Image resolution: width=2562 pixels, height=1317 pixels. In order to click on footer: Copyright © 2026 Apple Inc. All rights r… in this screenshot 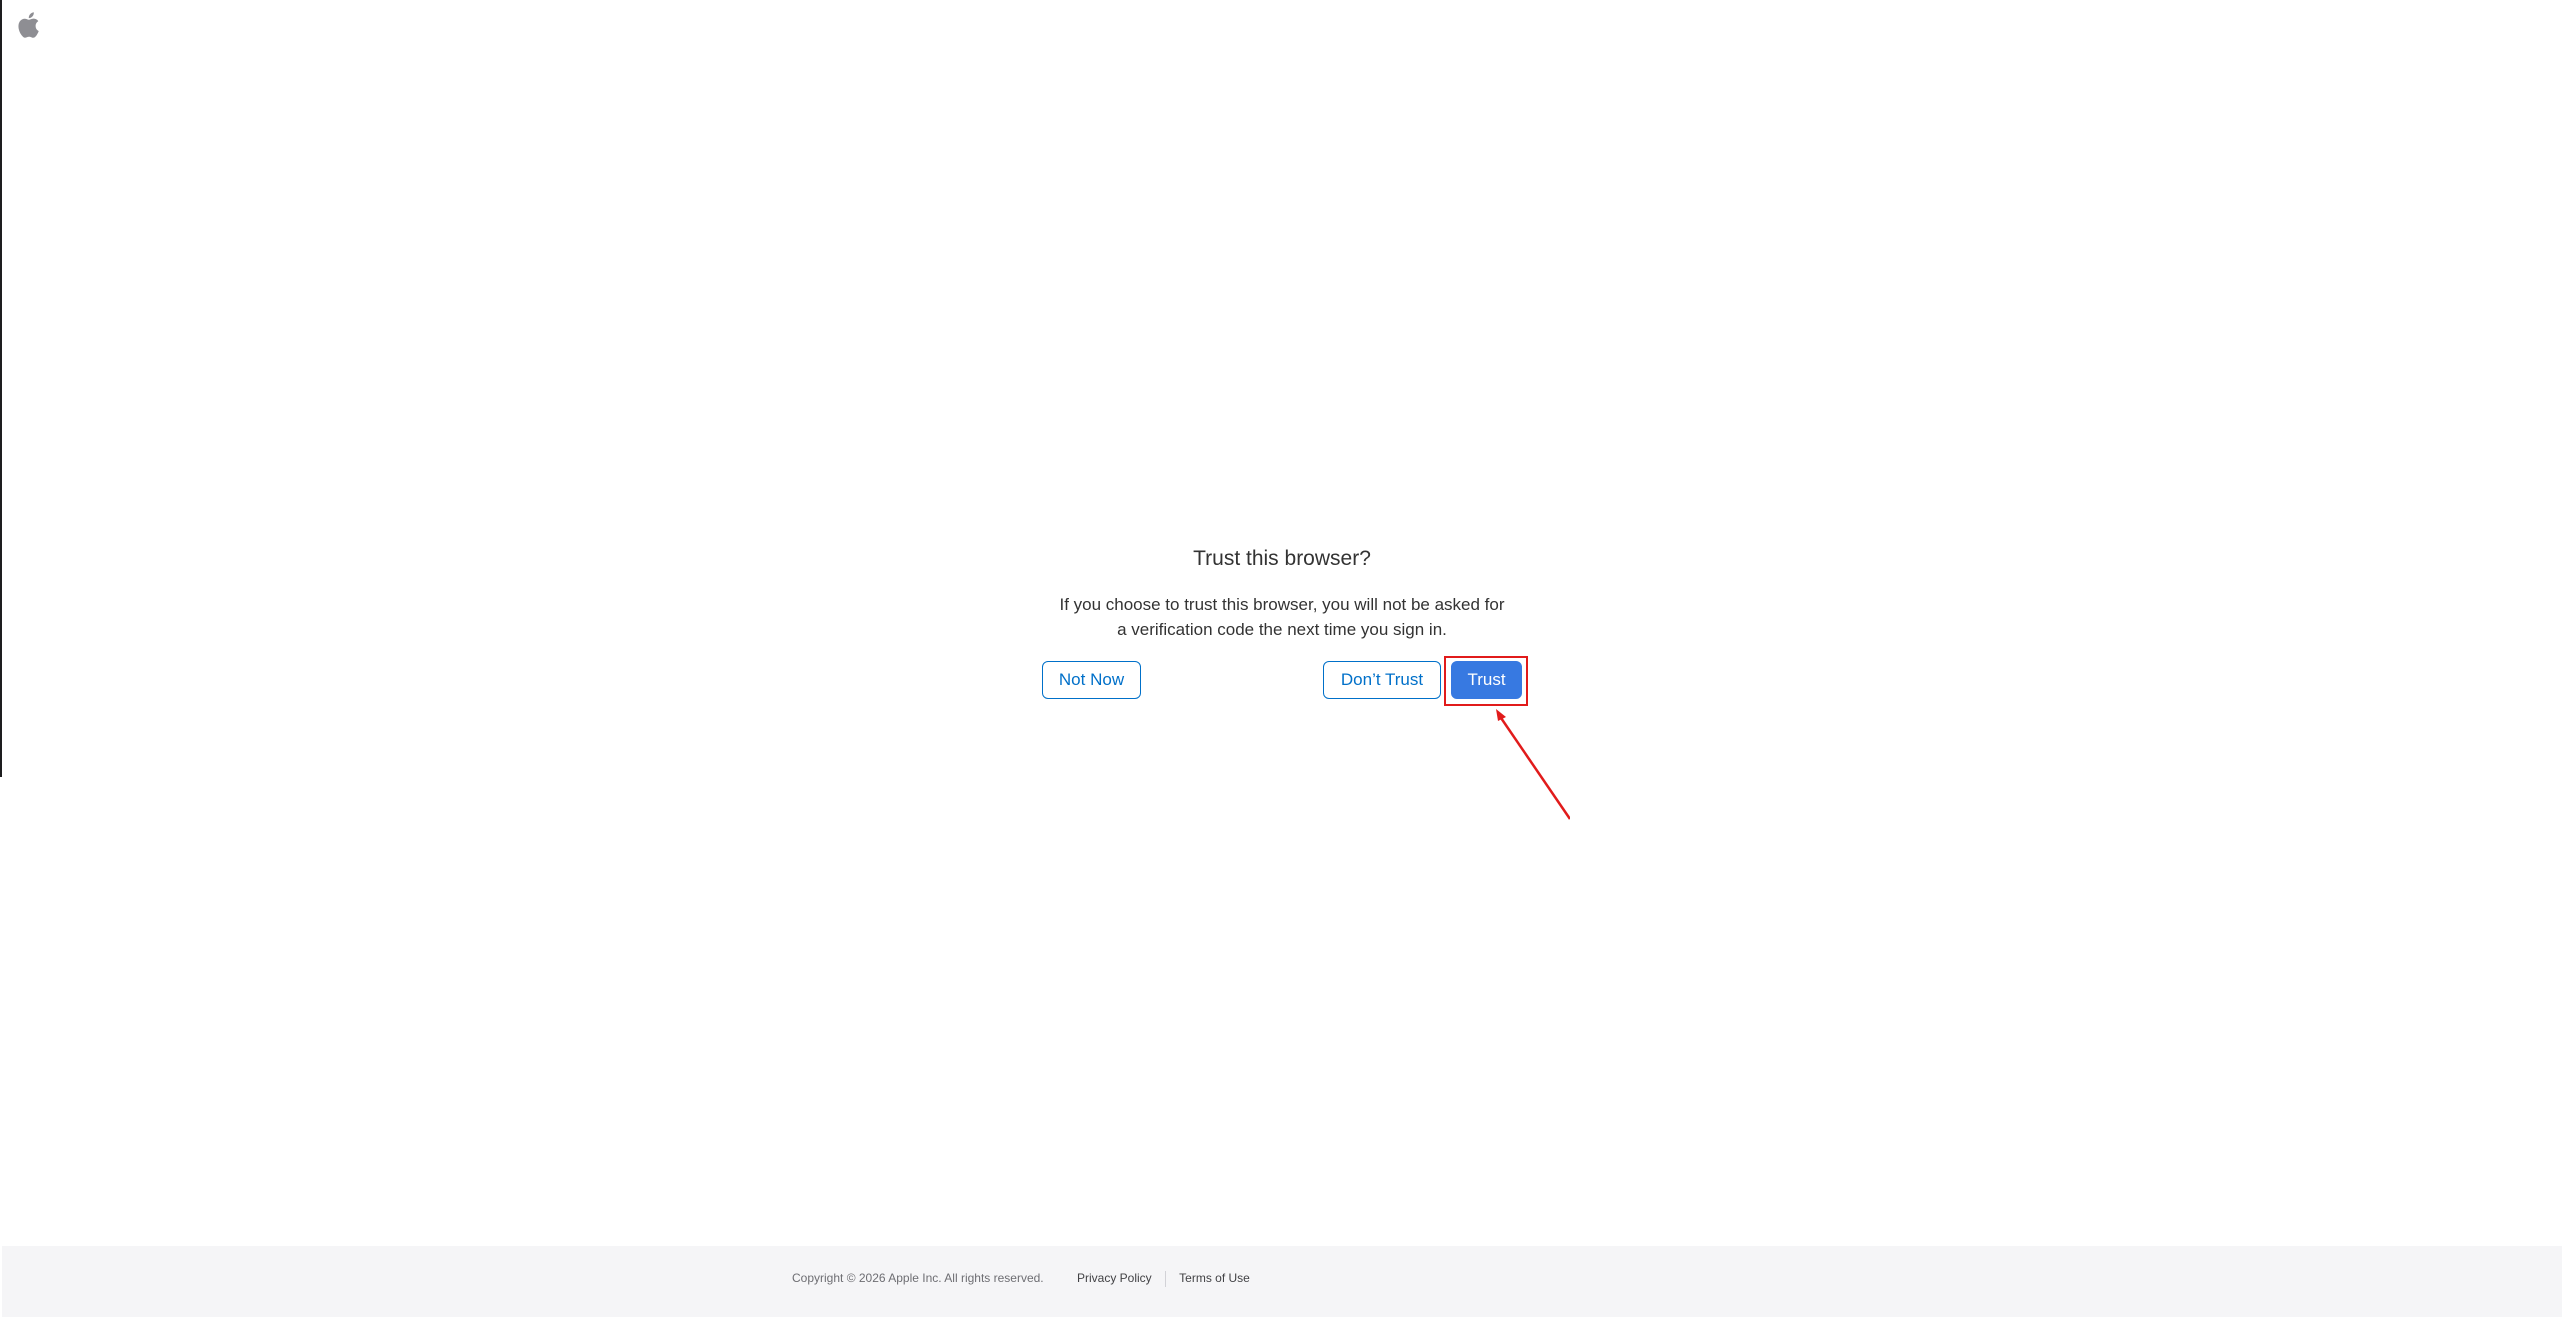, I will do `click(1282, 1281)`.